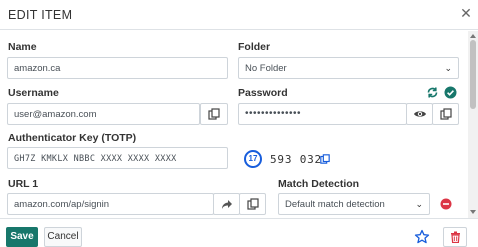 The image size is (478, 247). What do you see at coordinates (253, 159) in the screenshot?
I see `totp-countdown: 17` at bounding box center [253, 159].